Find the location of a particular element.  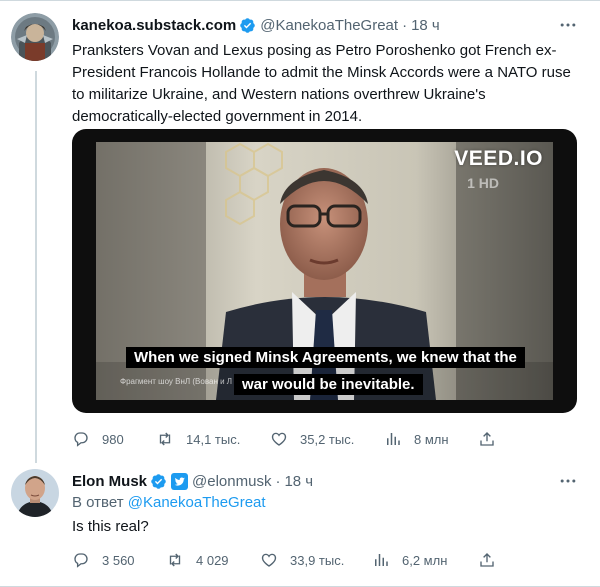

author-name: kanekoa.substack.com is located at coordinates (154, 25).